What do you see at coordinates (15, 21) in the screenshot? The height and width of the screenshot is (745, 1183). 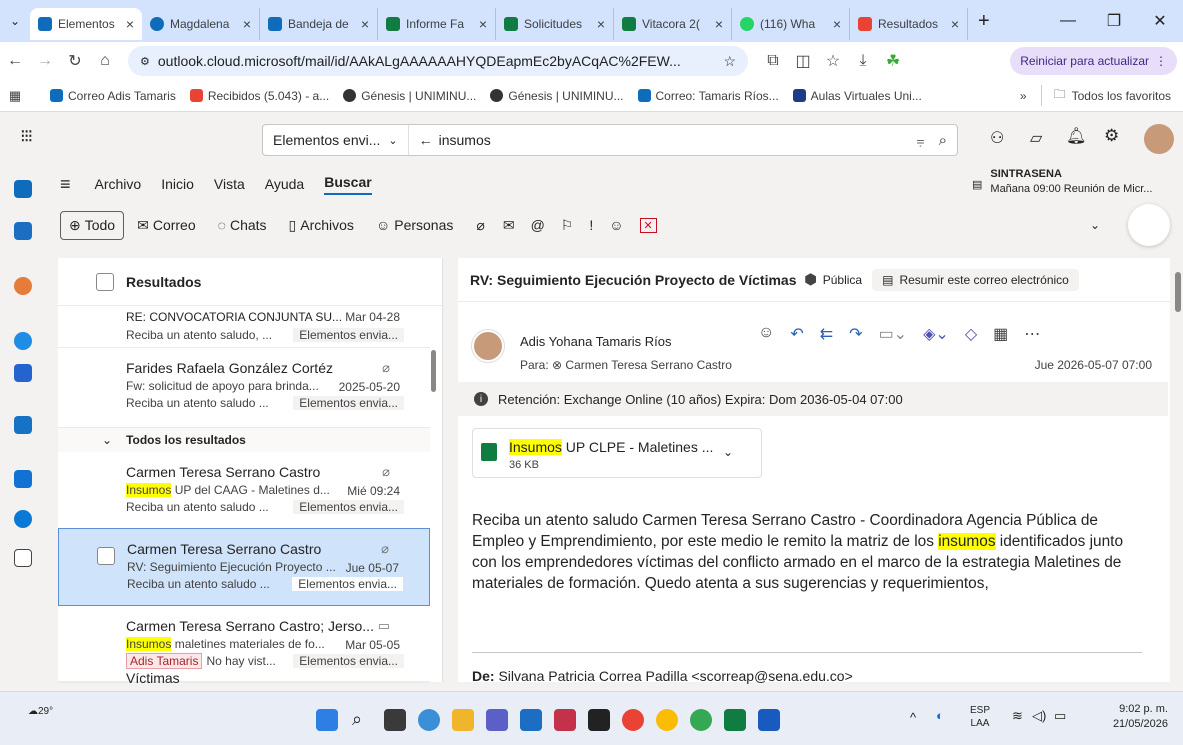 I see `tab-search-chevron: ⌄` at bounding box center [15, 21].